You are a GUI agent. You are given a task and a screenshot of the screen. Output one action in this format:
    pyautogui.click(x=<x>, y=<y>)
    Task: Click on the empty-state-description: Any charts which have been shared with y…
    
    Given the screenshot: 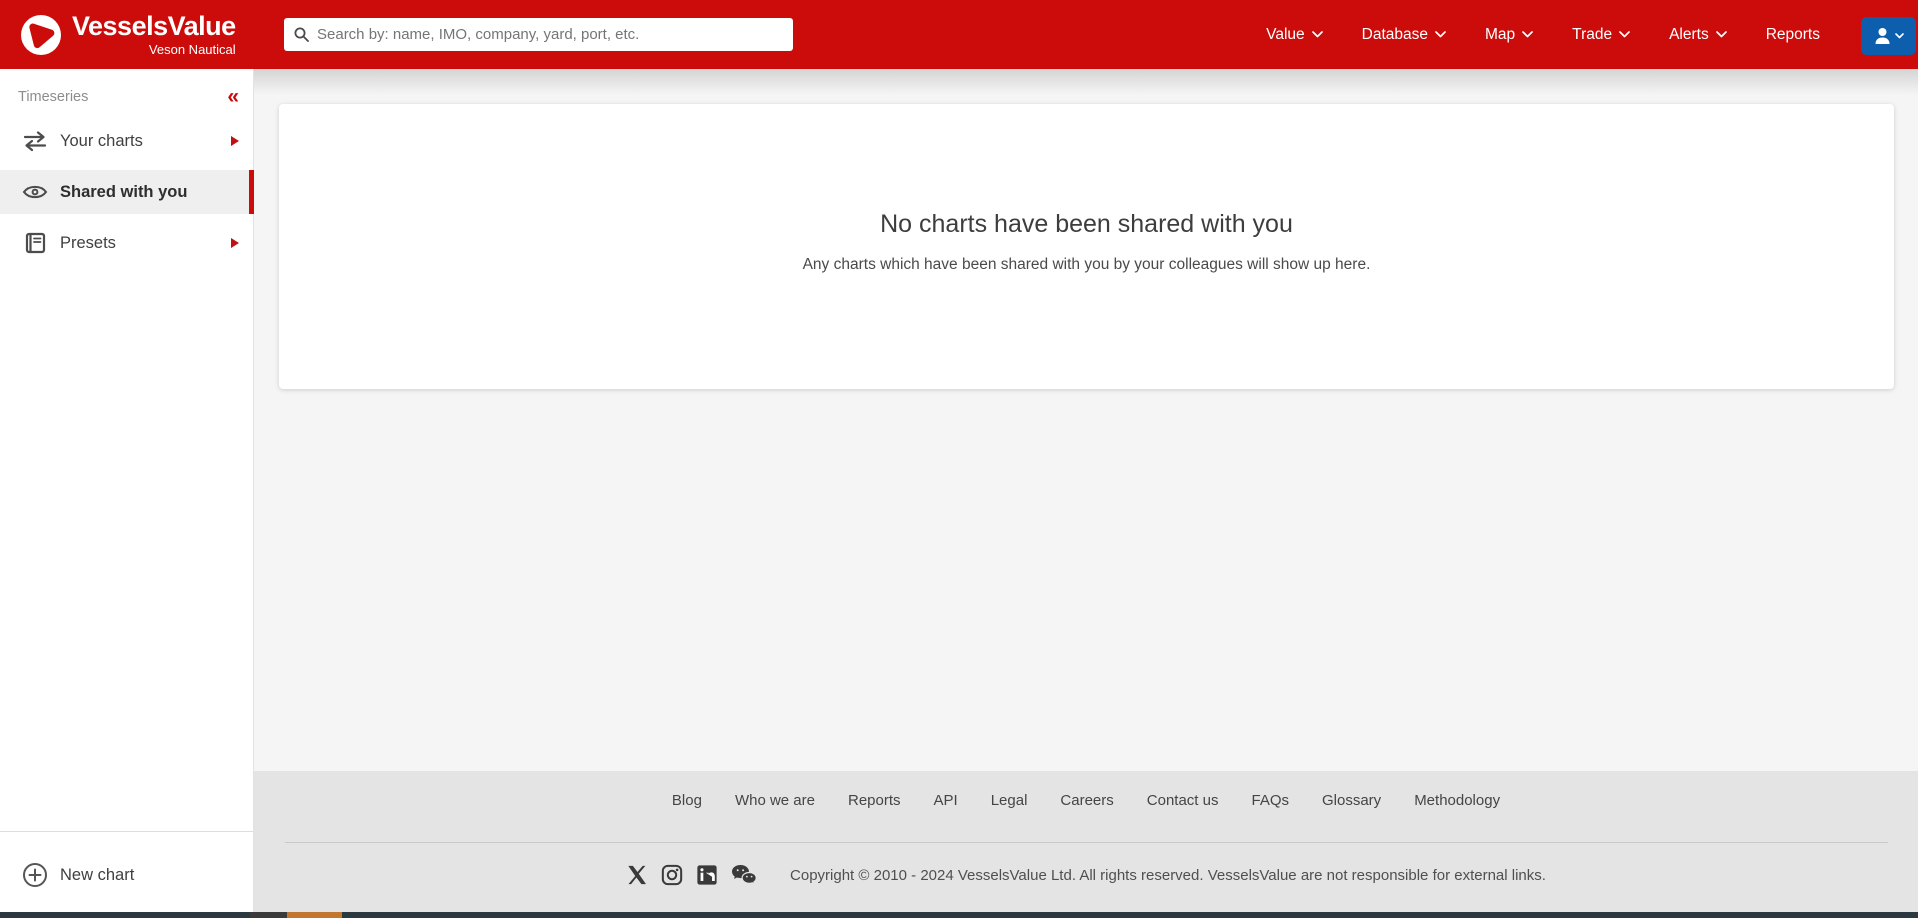 What is the action you would take?
    pyautogui.click(x=1086, y=264)
    